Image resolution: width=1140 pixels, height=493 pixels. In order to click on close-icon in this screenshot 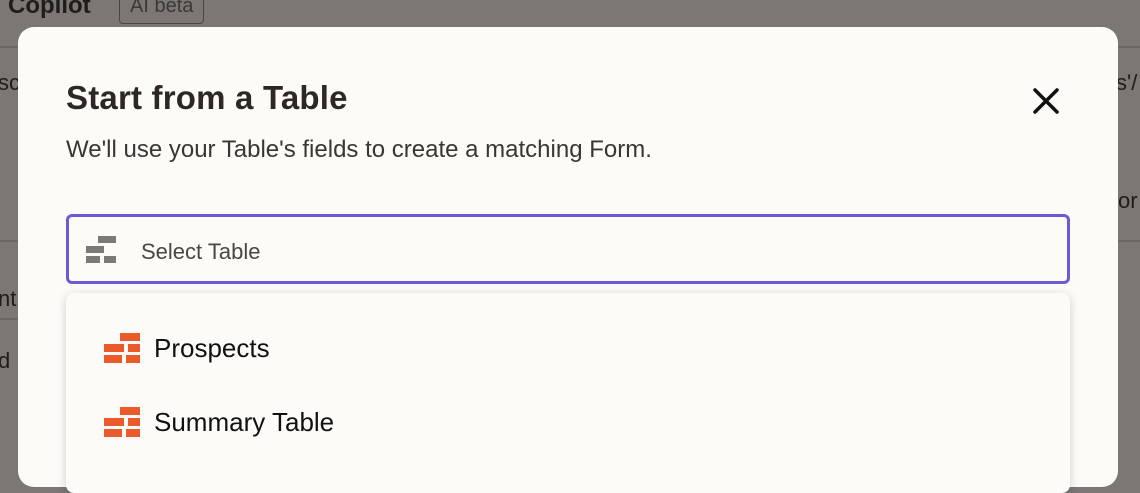, I will do `click(1046, 101)`.